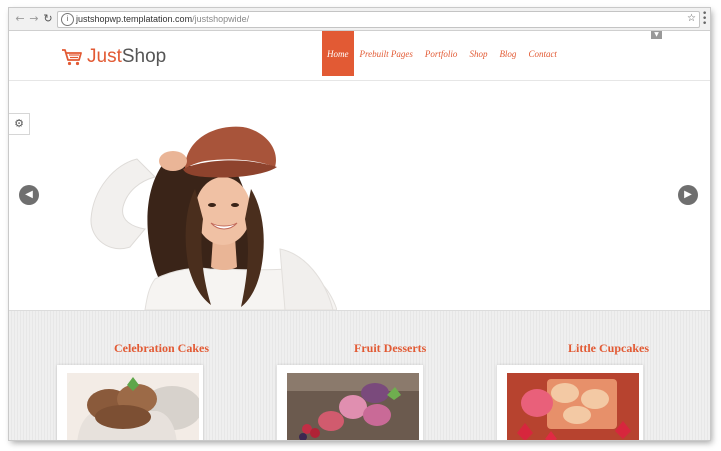 This screenshot has height=451, width=721. What do you see at coordinates (134, 19) in the screenshot?
I see `url-host: justshopwp.templatation.com` at bounding box center [134, 19].